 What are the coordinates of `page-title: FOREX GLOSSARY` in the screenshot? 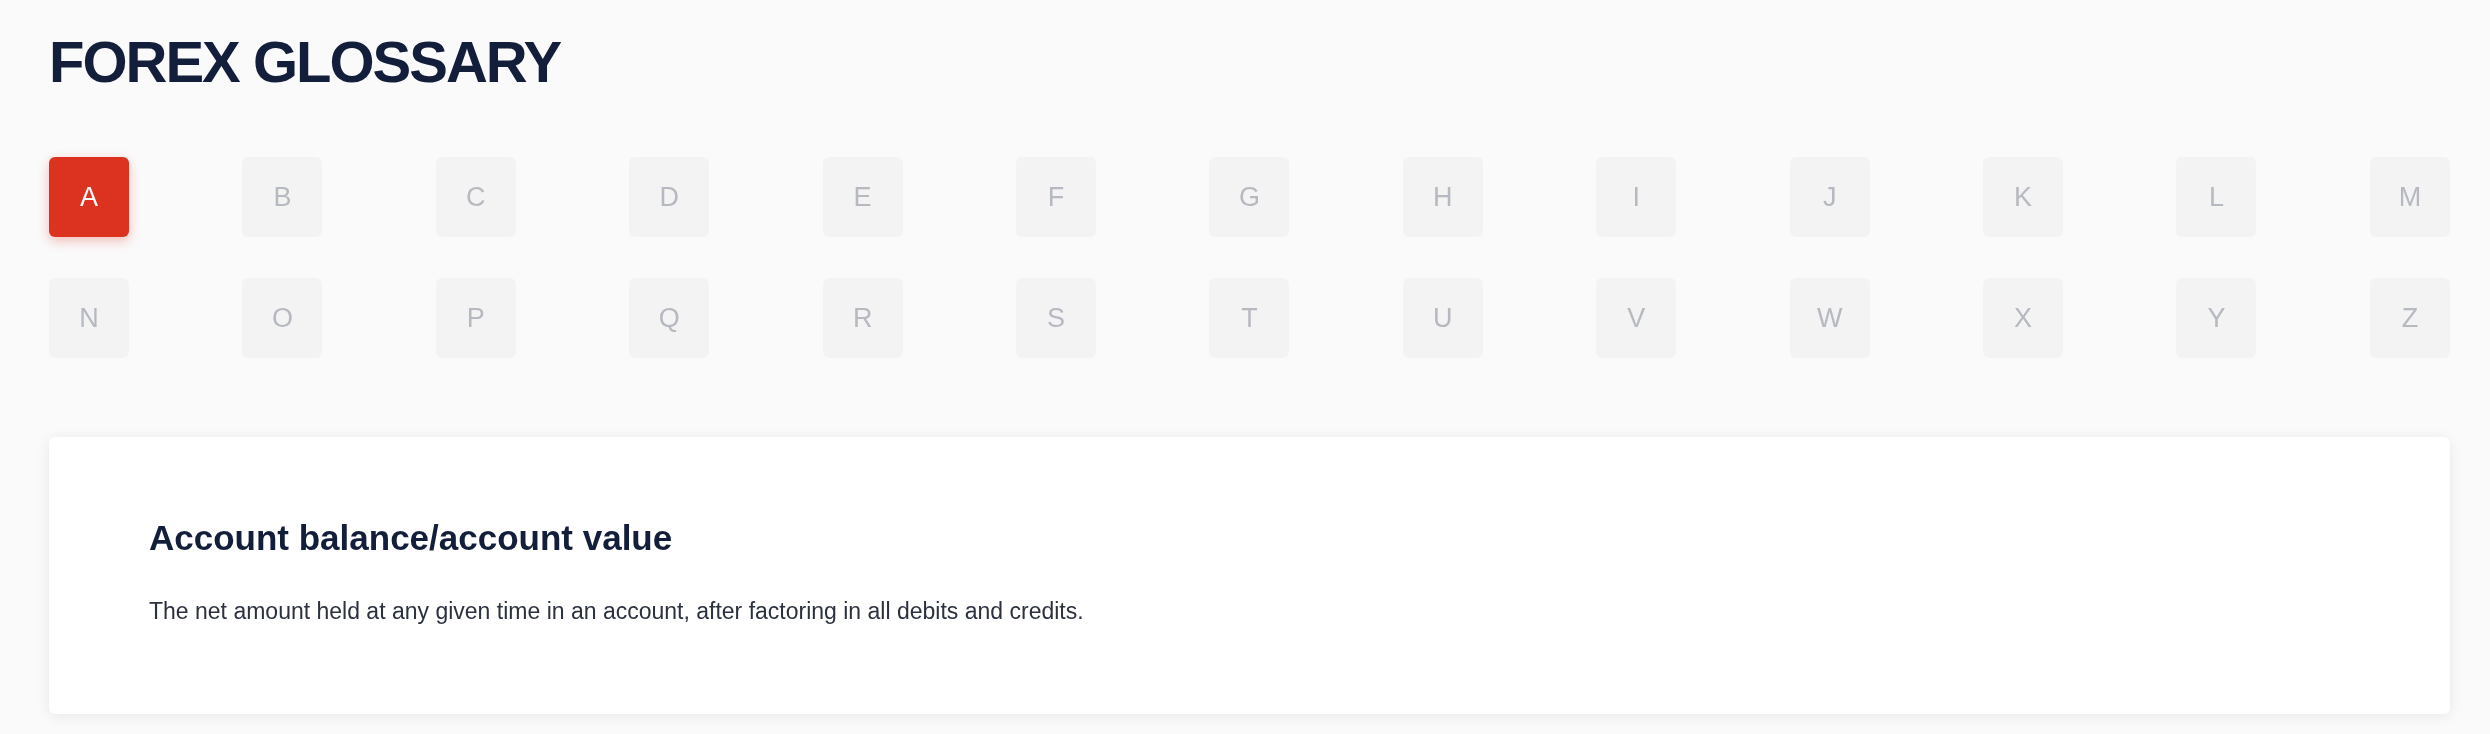 It's located at (305, 62).